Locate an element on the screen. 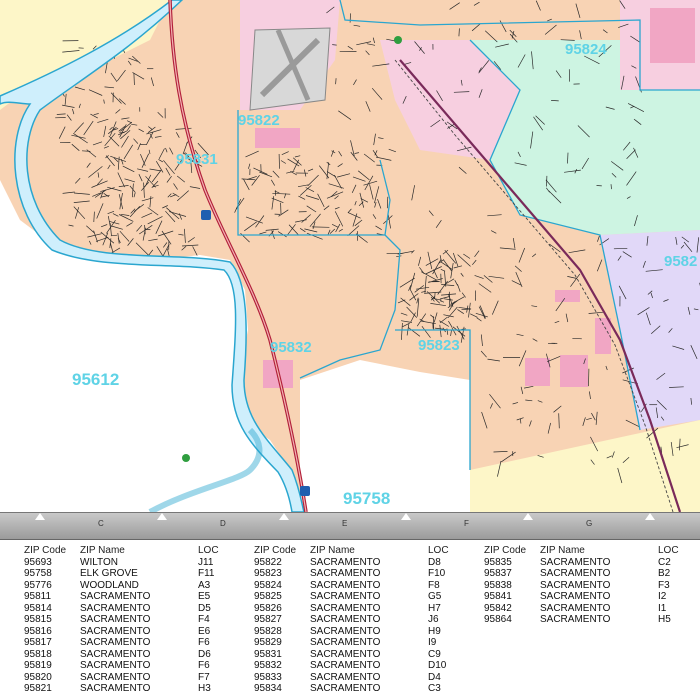 Image resolution: width=700 pixels, height=700 pixels. cell-zip: 95822 is located at coordinates (268, 562).